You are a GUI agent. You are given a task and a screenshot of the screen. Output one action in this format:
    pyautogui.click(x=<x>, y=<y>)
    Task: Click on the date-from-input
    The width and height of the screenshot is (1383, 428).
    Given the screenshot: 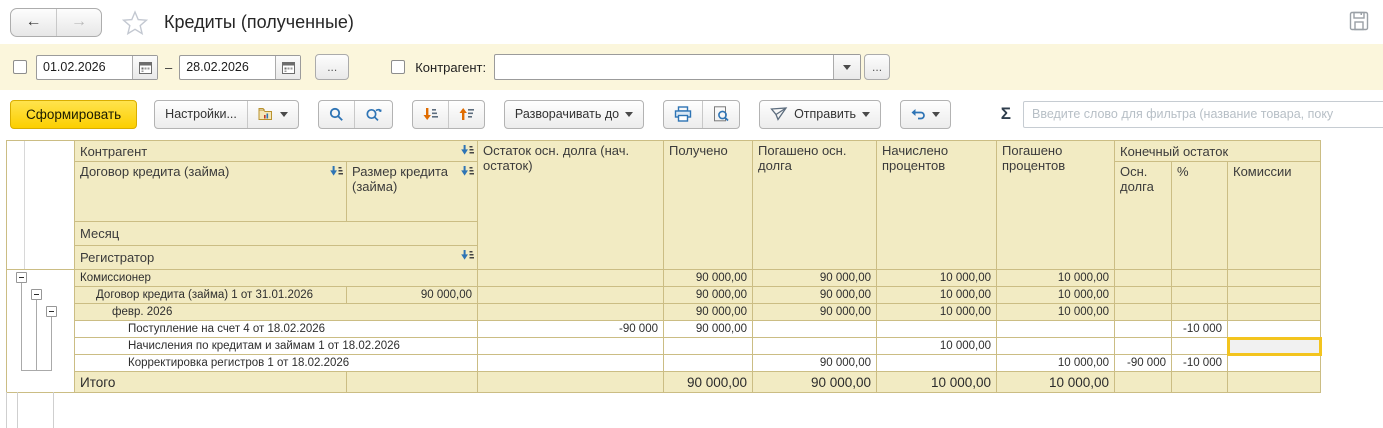 What is the action you would take?
    pyautogui.click(x=84, y=67)
    